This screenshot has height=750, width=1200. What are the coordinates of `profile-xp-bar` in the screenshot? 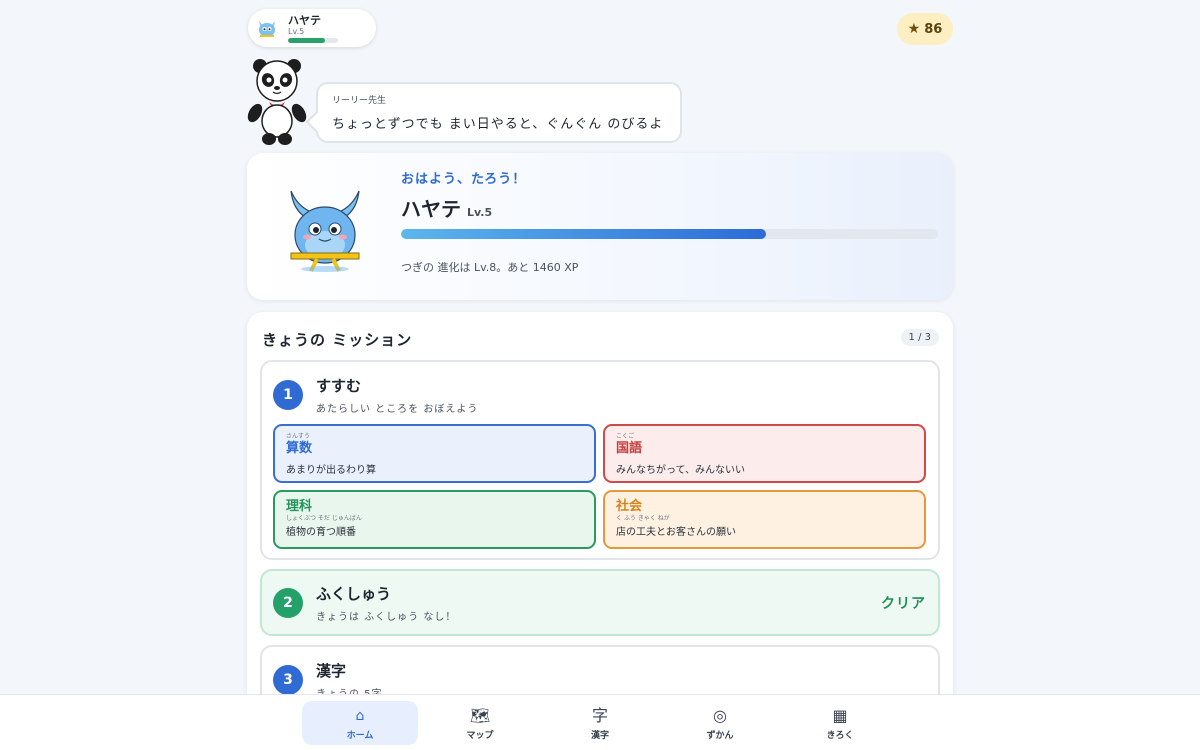 It's located at (313, 40).